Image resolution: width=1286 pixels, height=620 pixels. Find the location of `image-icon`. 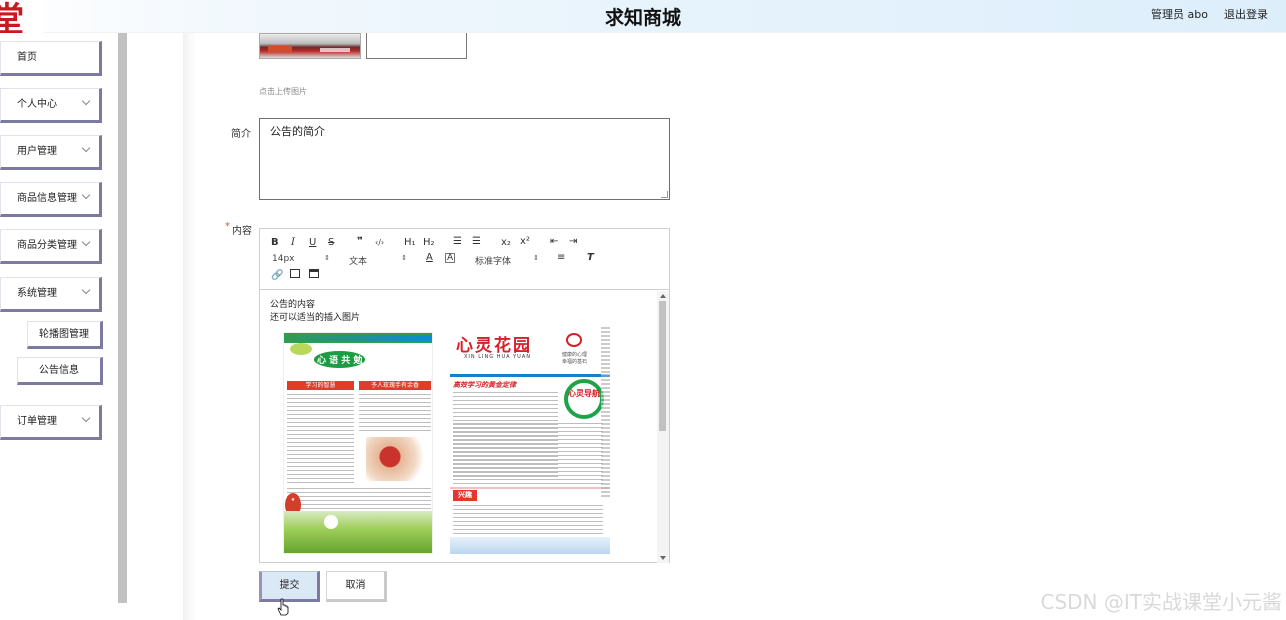

image-icon is located at coordinates (295, 273).